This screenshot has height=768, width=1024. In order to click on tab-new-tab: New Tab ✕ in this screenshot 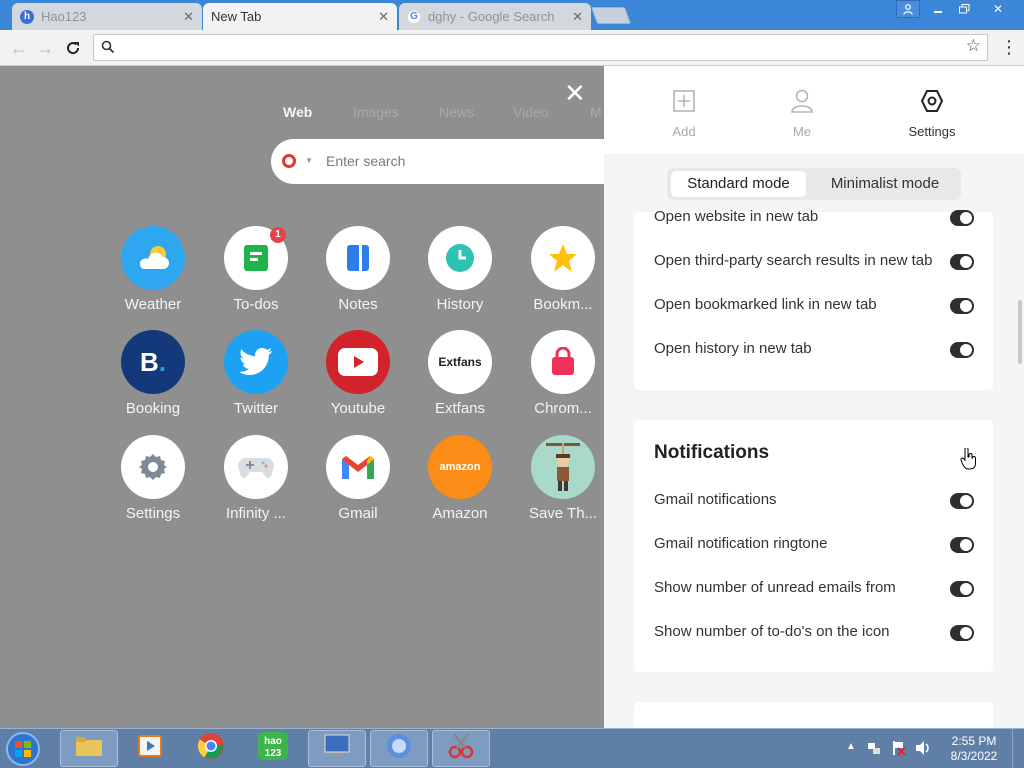, I will do `click(300, 16)`.